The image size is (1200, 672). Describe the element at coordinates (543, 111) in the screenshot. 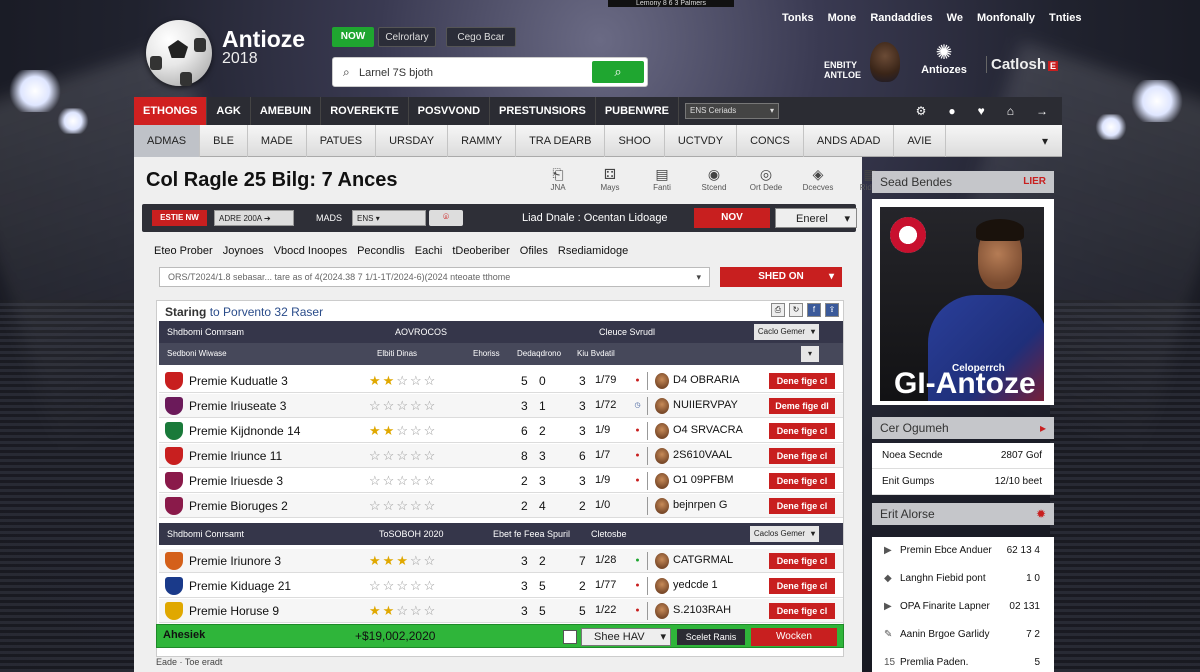

I see `nav-item-prestunsiors: PRESTUNSIORS` at that location.